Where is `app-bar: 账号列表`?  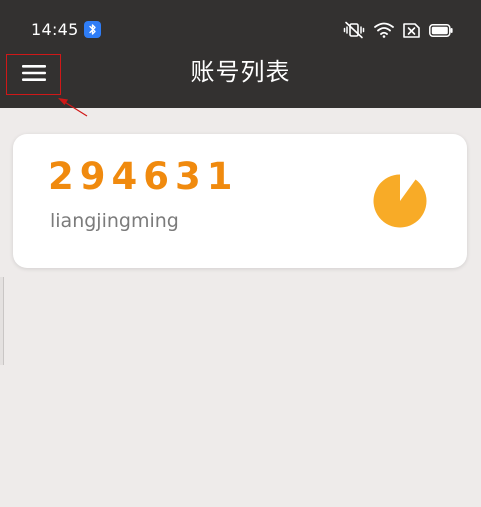
app-bar: 账号列表 is located at coordinates (240, 81).